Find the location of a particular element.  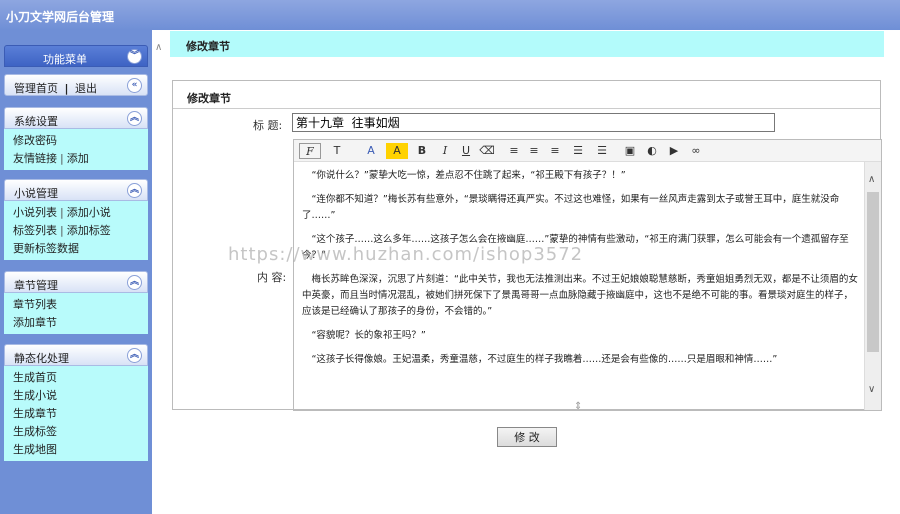

sidebar-row: 标签列表 | 添加标签 is located at coordinates (80, 231).